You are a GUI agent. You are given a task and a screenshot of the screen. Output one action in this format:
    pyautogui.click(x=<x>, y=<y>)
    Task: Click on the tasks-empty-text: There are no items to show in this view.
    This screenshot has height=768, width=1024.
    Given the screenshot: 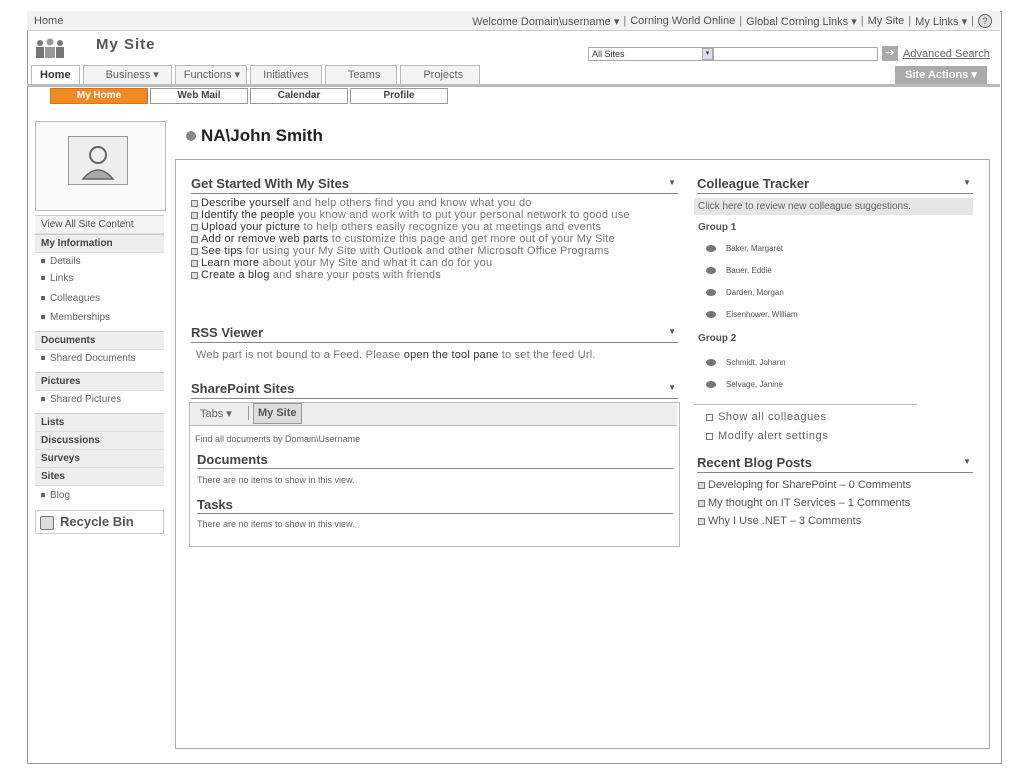 What is the action you would take?
    pyautogui.click(x=276, y=524)
    